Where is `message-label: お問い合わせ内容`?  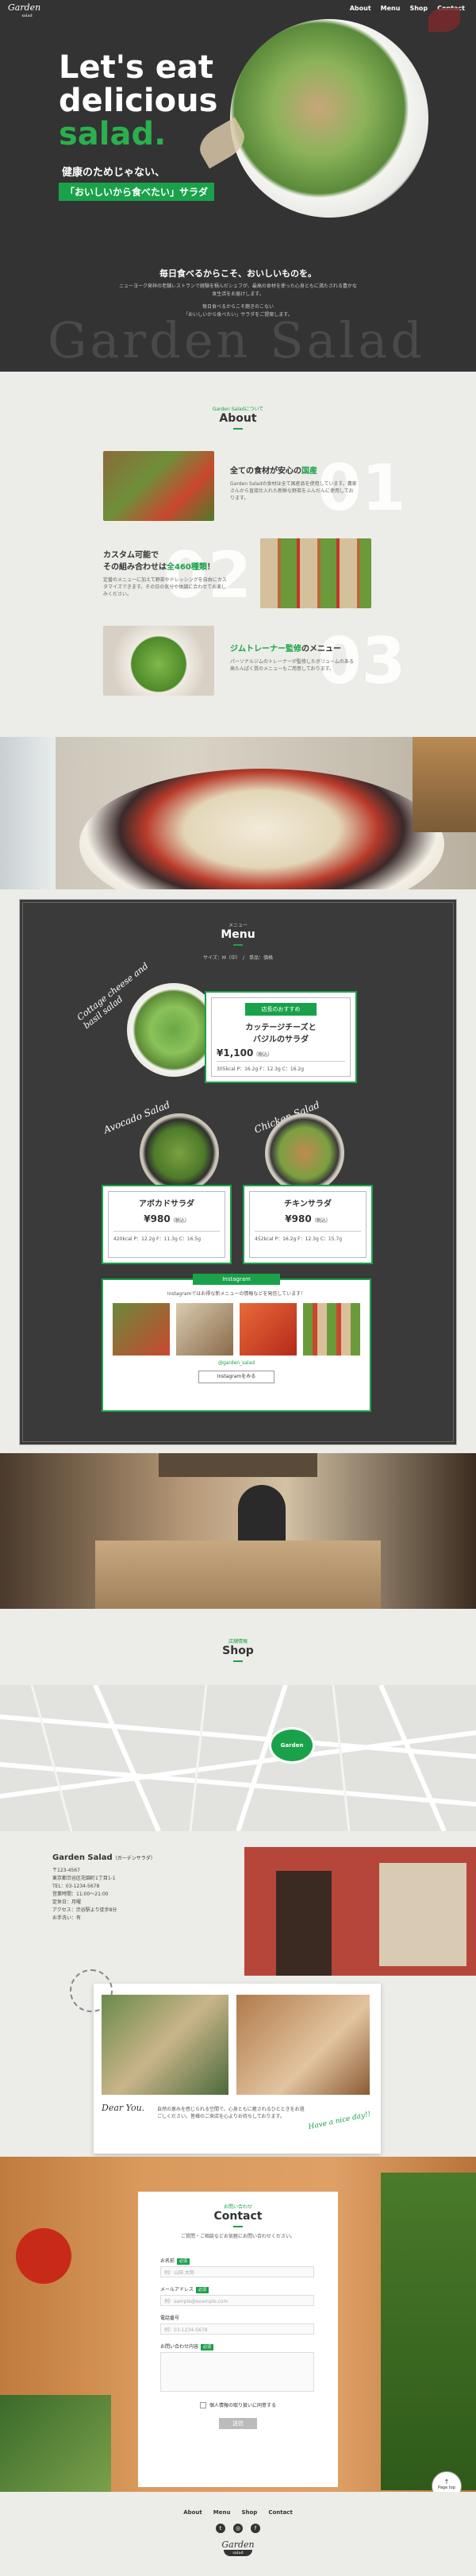 message-label: お問い合わせ内容 is located at coordinates (179, 2347).